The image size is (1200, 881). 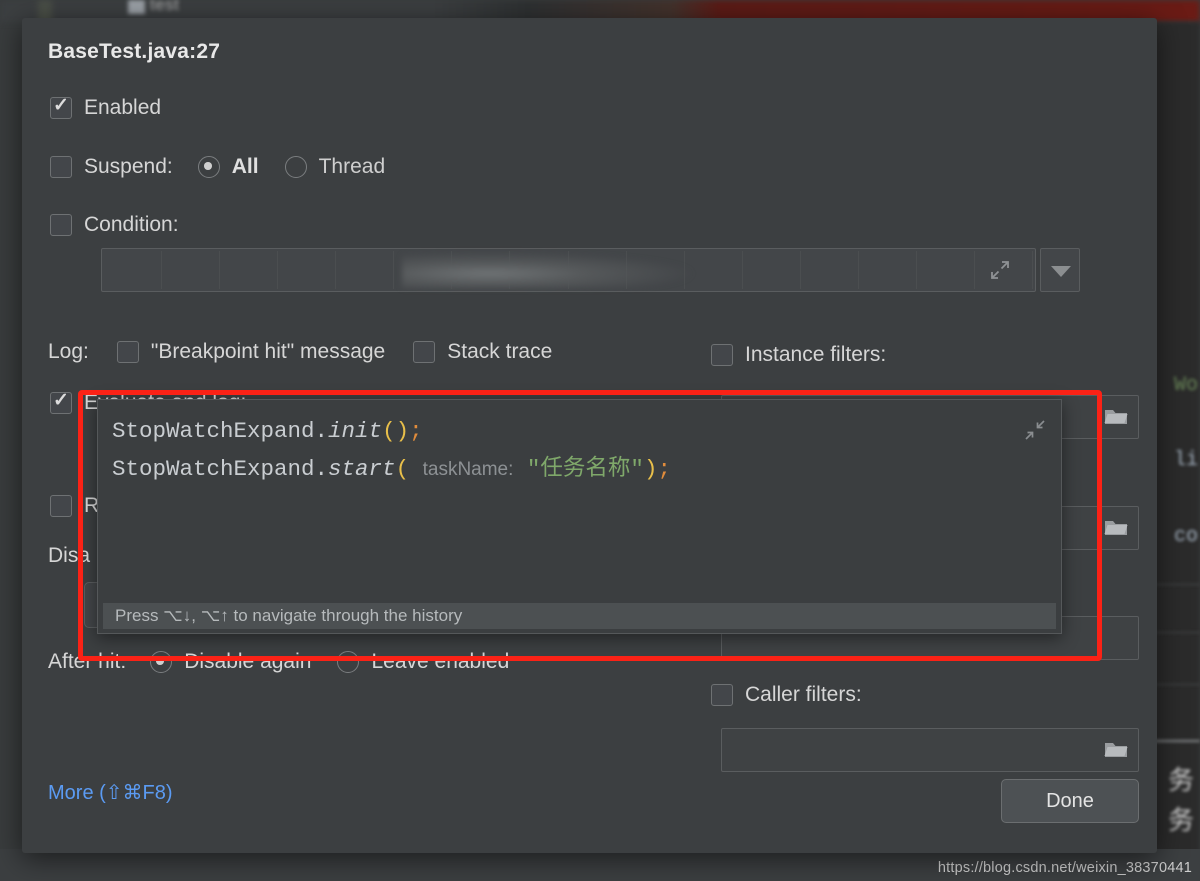 I want to click on code-paren-close-2: ), so click(x=650, y=469).